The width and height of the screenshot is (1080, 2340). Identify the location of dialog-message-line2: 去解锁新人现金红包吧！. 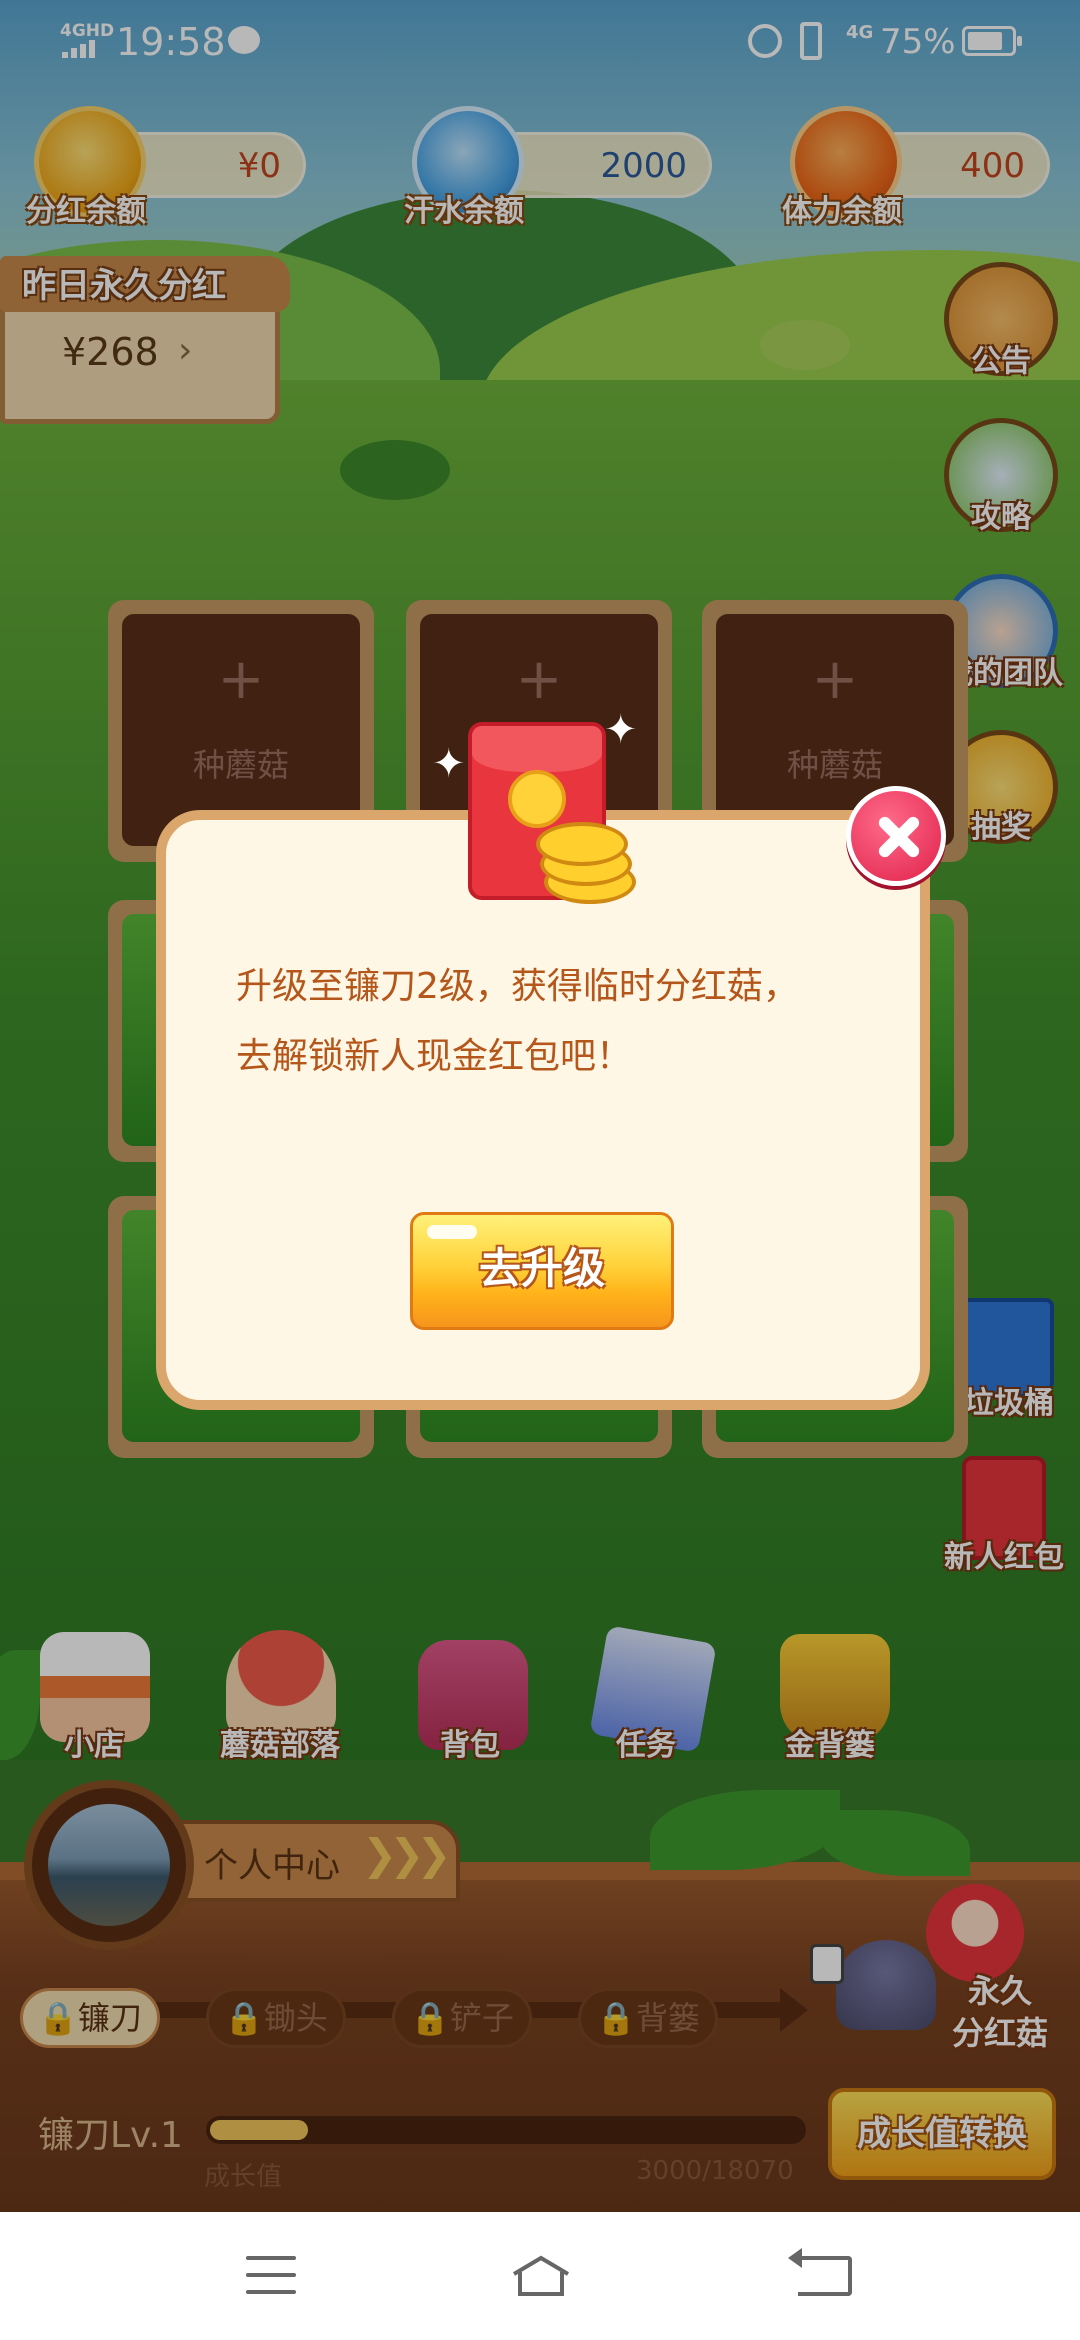
(434, 1056).